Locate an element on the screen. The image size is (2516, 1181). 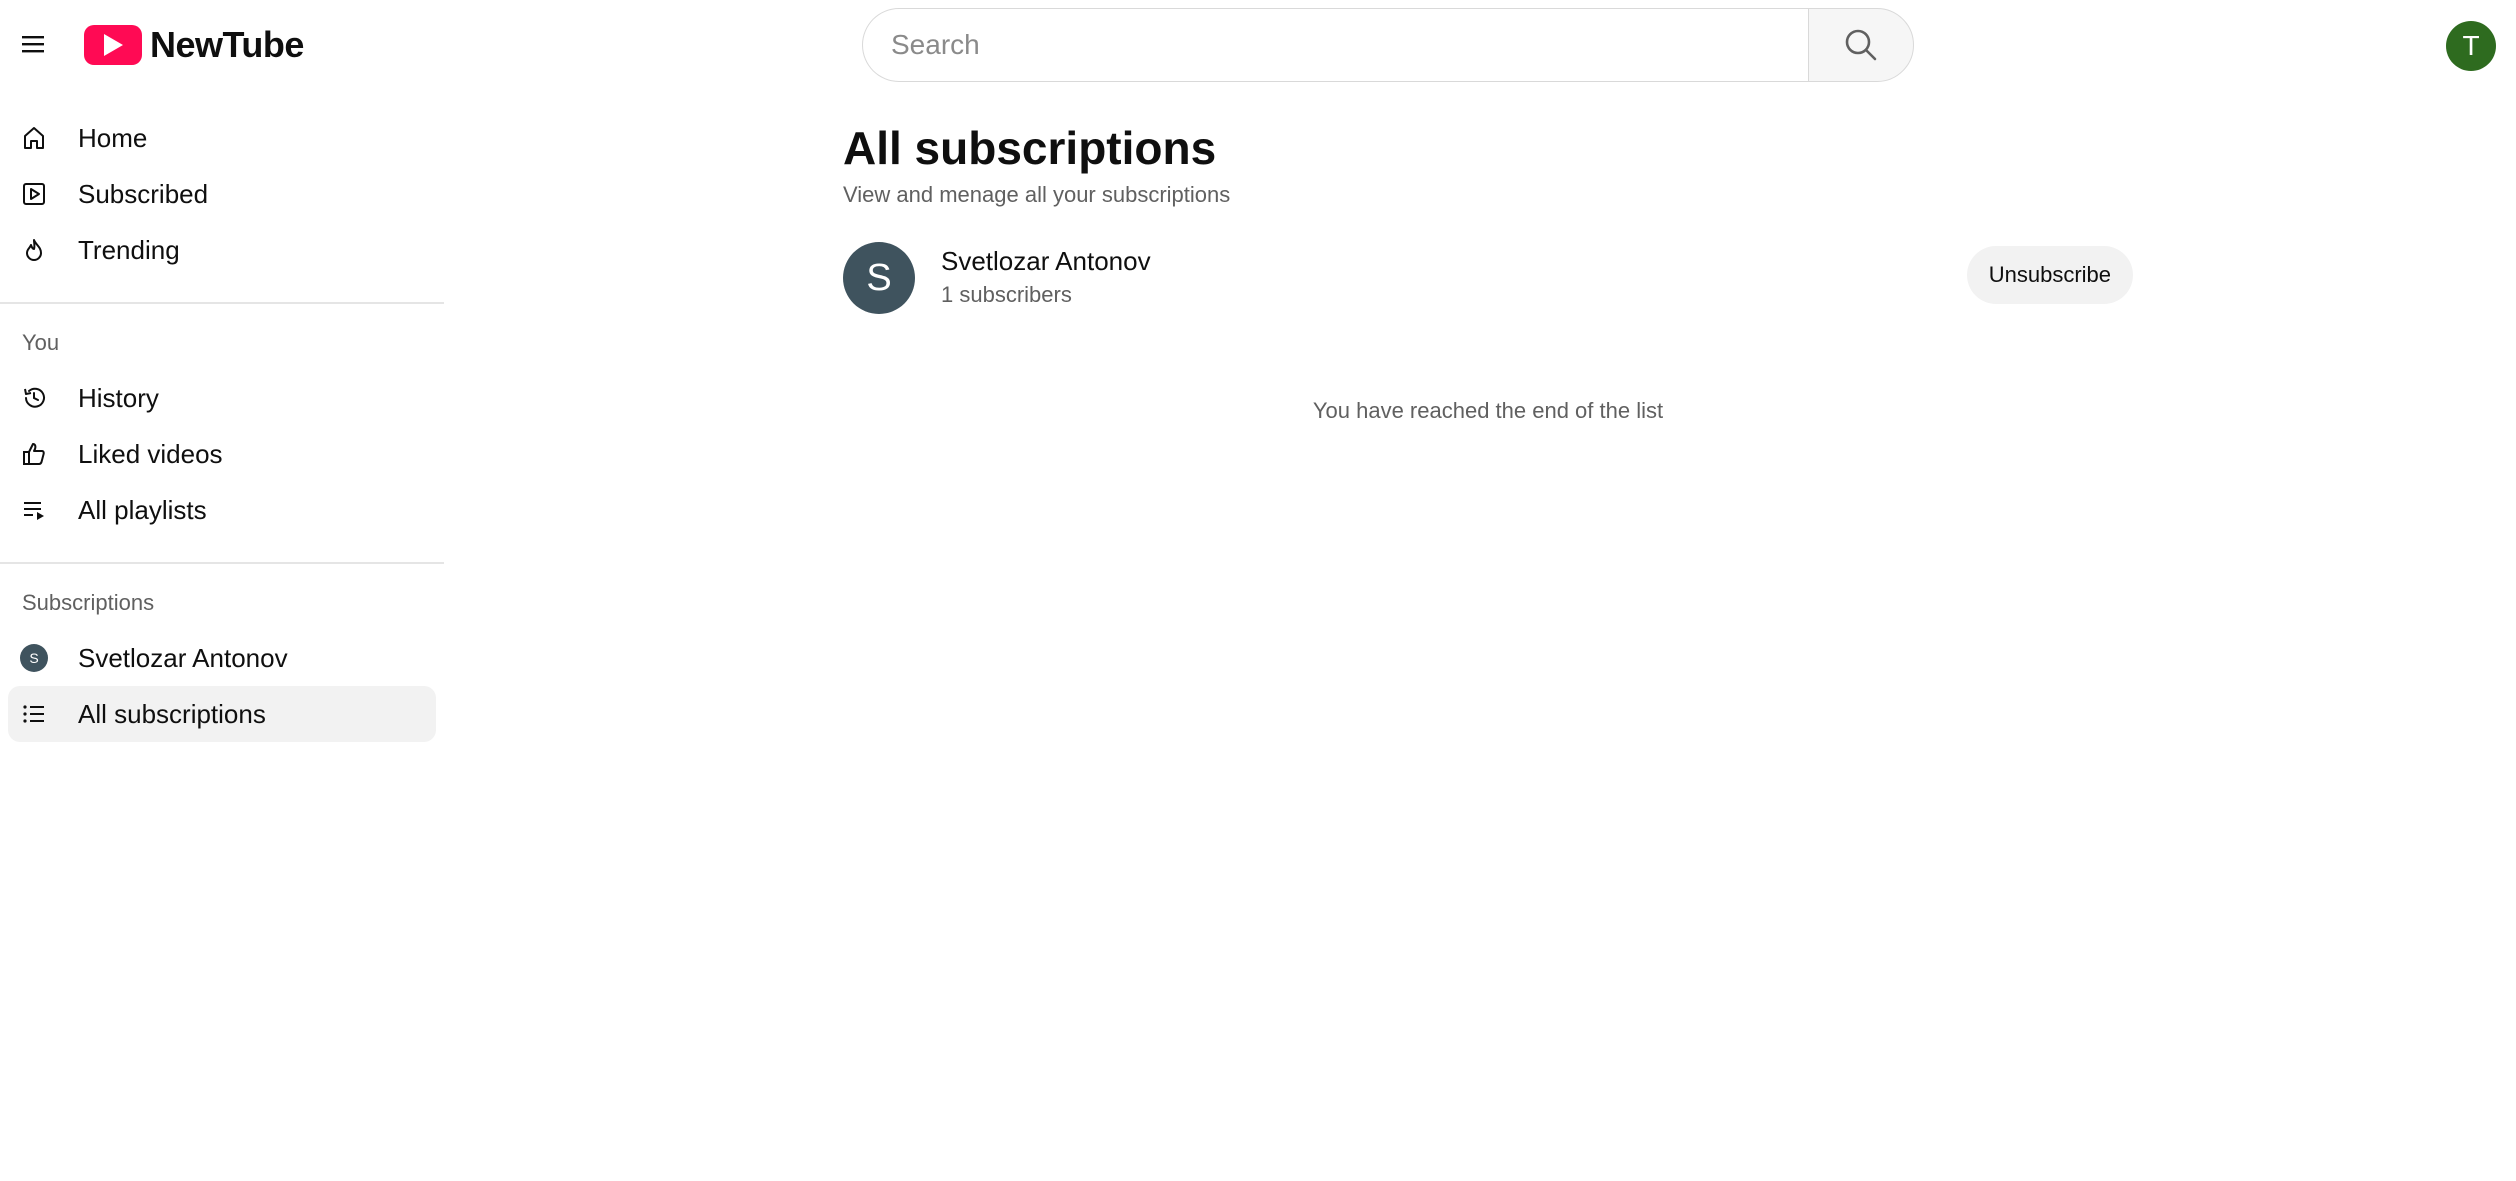
list-icon is located at coordinates (34, 714).